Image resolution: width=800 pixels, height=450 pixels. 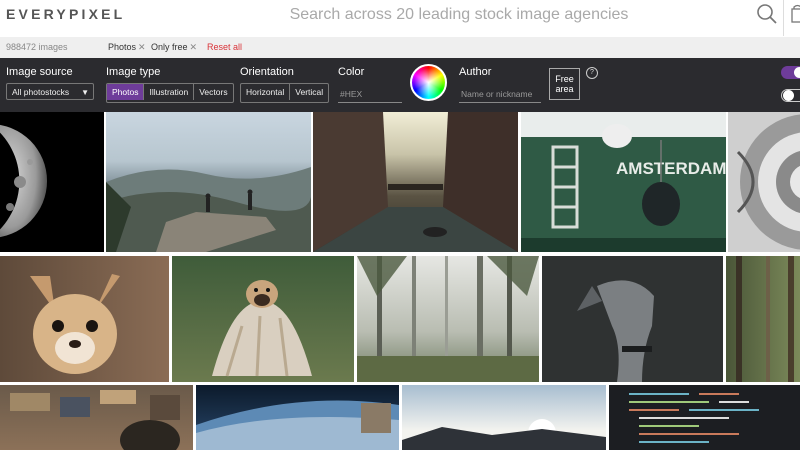 What do you see at coordinates (763, 319) in the screenshot?
I see `forest-partial-photo` at bounding box center [763, 319].